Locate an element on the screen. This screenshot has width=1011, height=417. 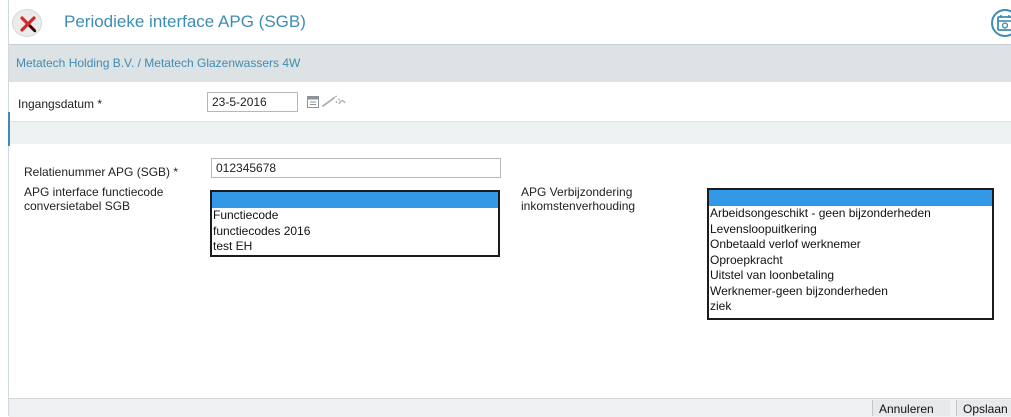
list-item: Functiecode is located at coordinates (355, 216).